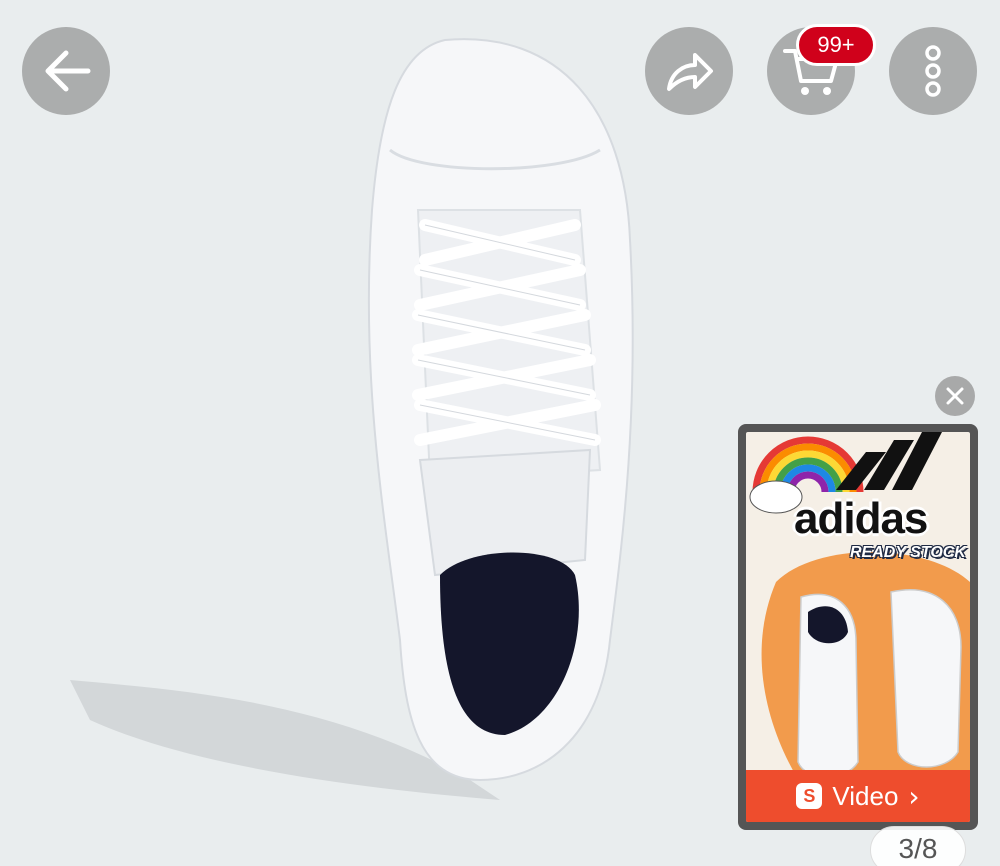 The height and width of the screenshot is (866, 1000). I want to click on video-preview: adidas READY STOCK S Video ›, so click(858, 627).